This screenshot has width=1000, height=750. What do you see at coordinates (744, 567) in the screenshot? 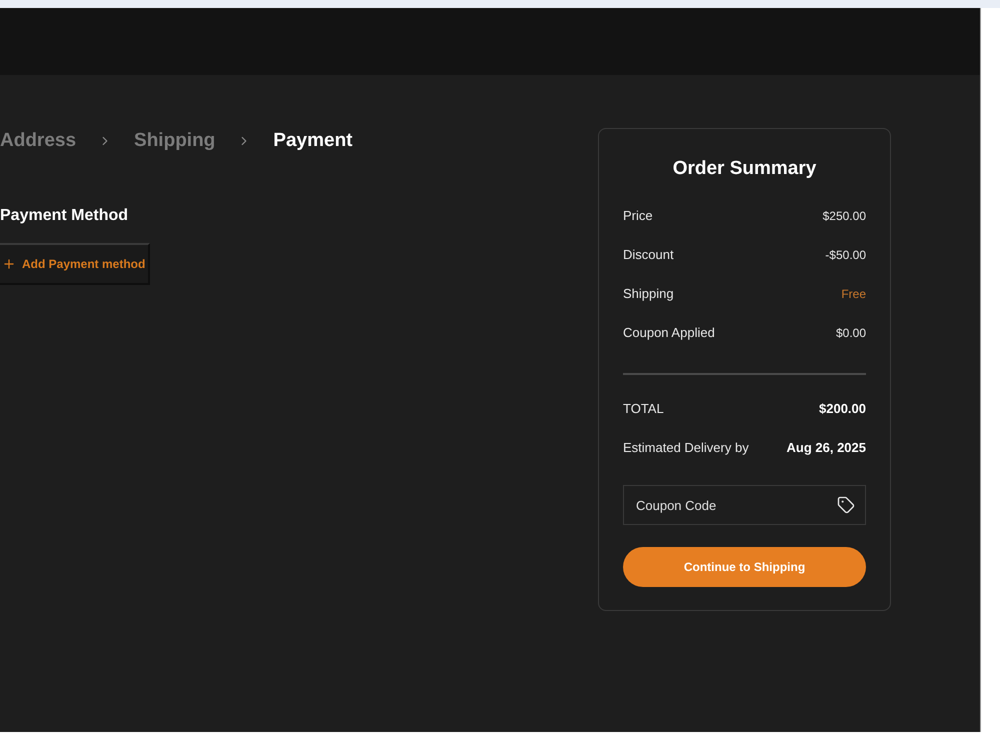
I see `continue-button: Continue to Shipping` at bounding box center [744, 567].